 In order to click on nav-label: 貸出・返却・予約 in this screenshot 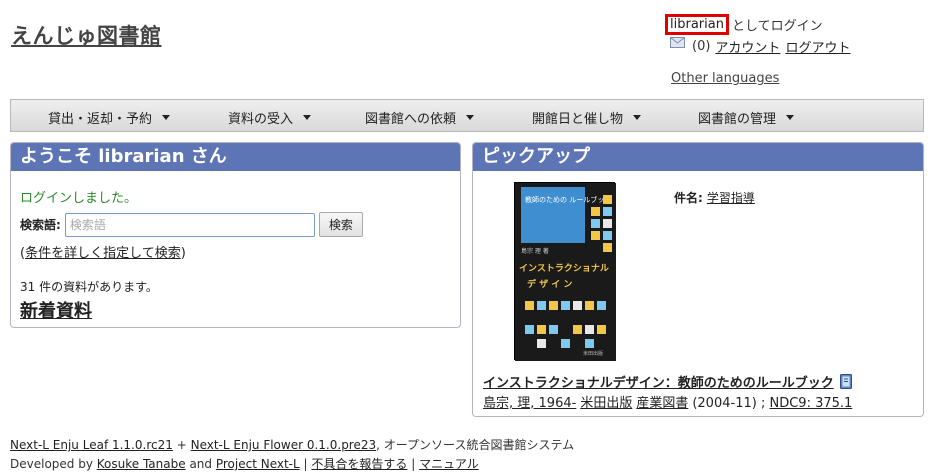, I will do `click(100, 119)`.